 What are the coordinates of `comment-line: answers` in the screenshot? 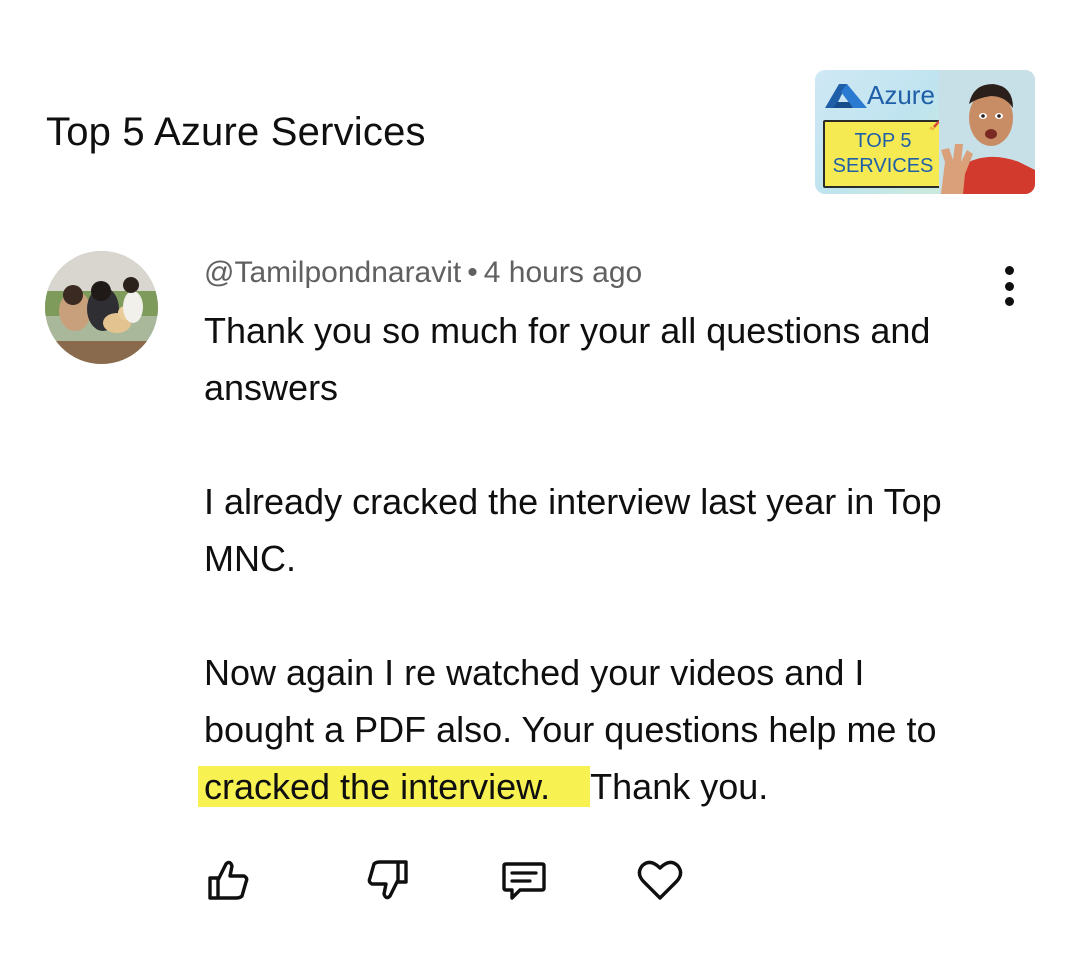 It's located at (271, 387).